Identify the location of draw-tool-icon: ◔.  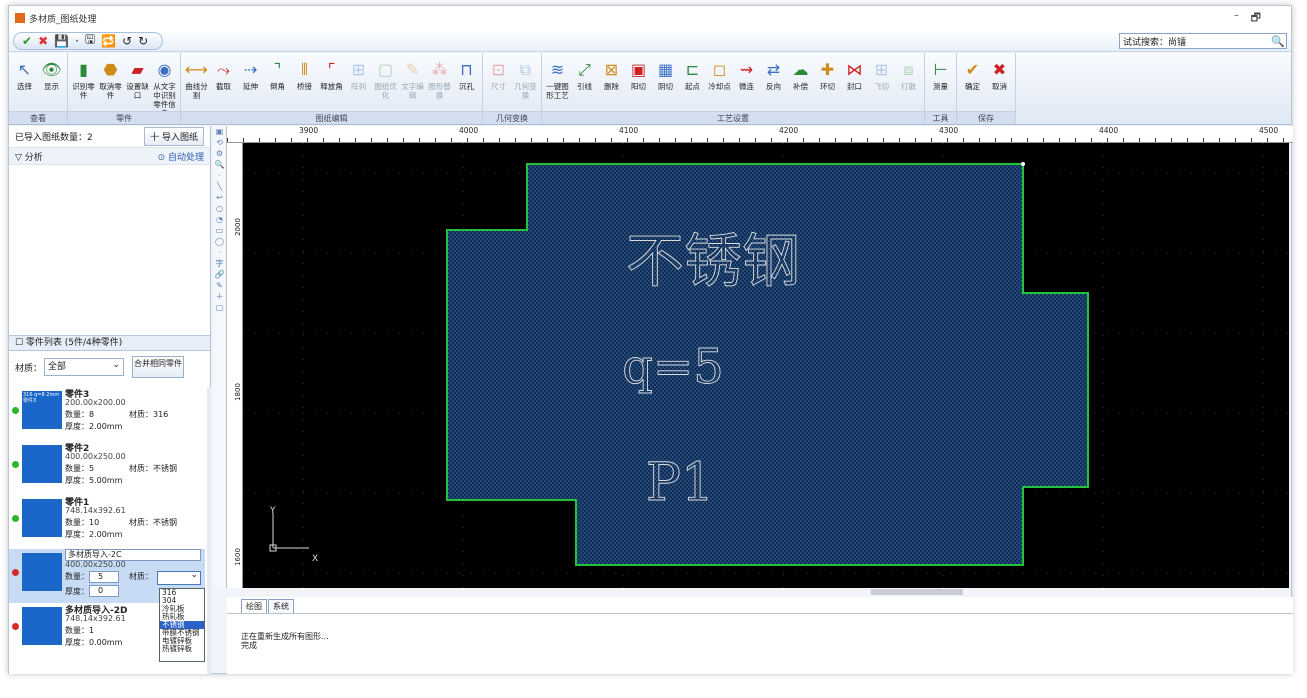
(219, 219).